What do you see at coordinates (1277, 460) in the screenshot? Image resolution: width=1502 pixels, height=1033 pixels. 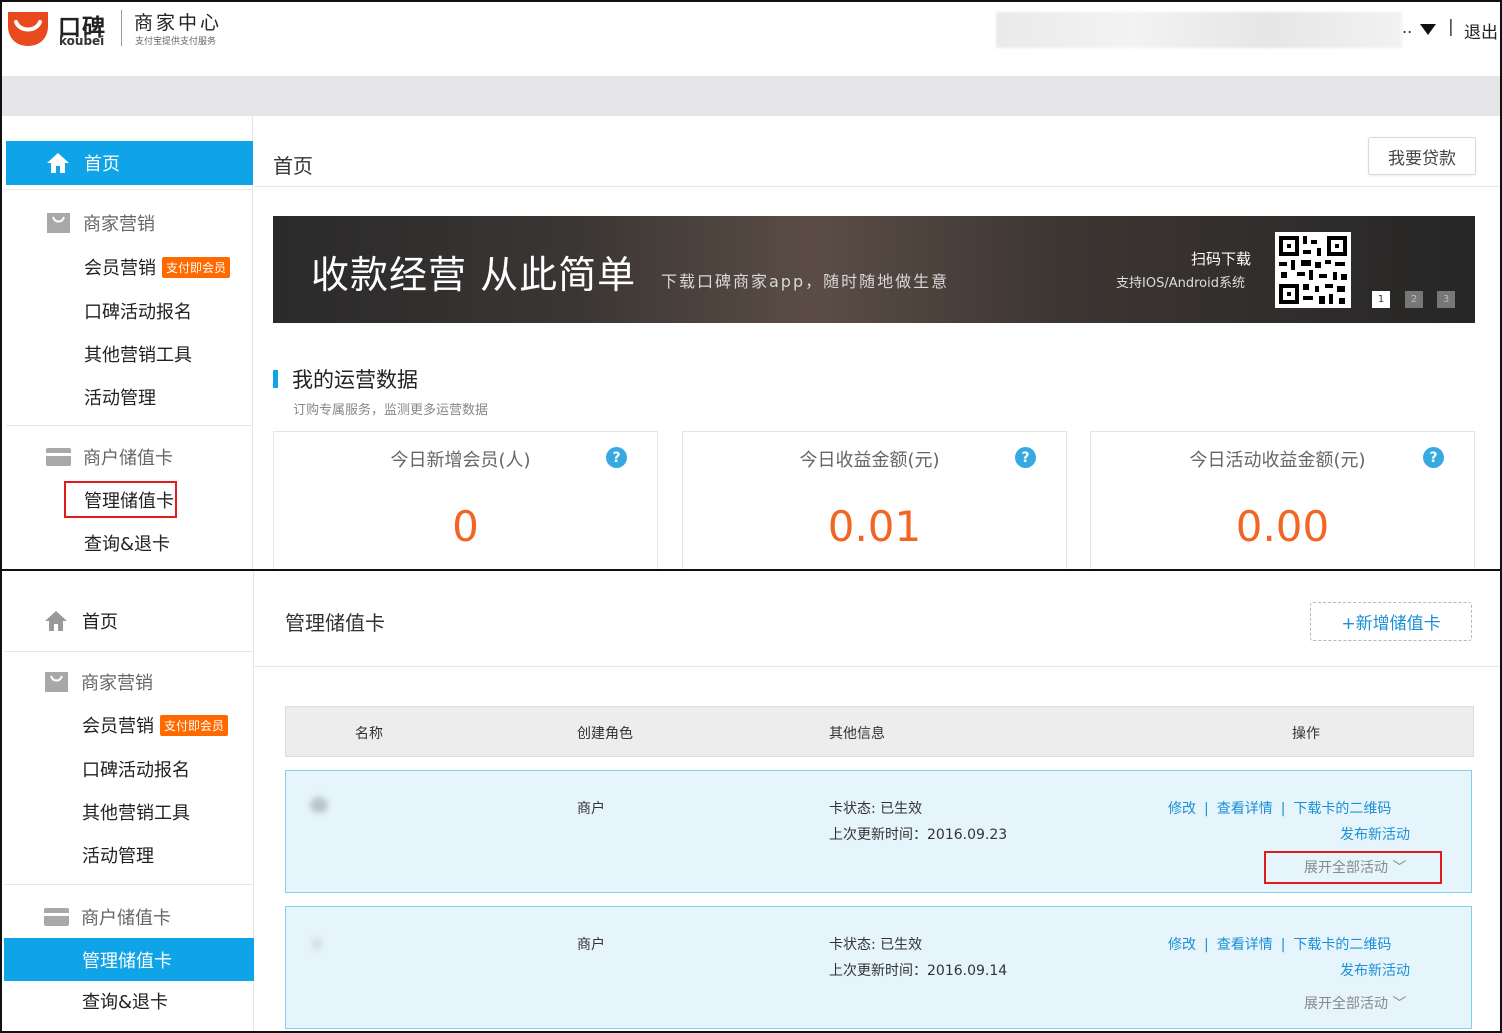 I see `stat-label: 今日活动收益金额(元)` at bounding box center [1277, 460].